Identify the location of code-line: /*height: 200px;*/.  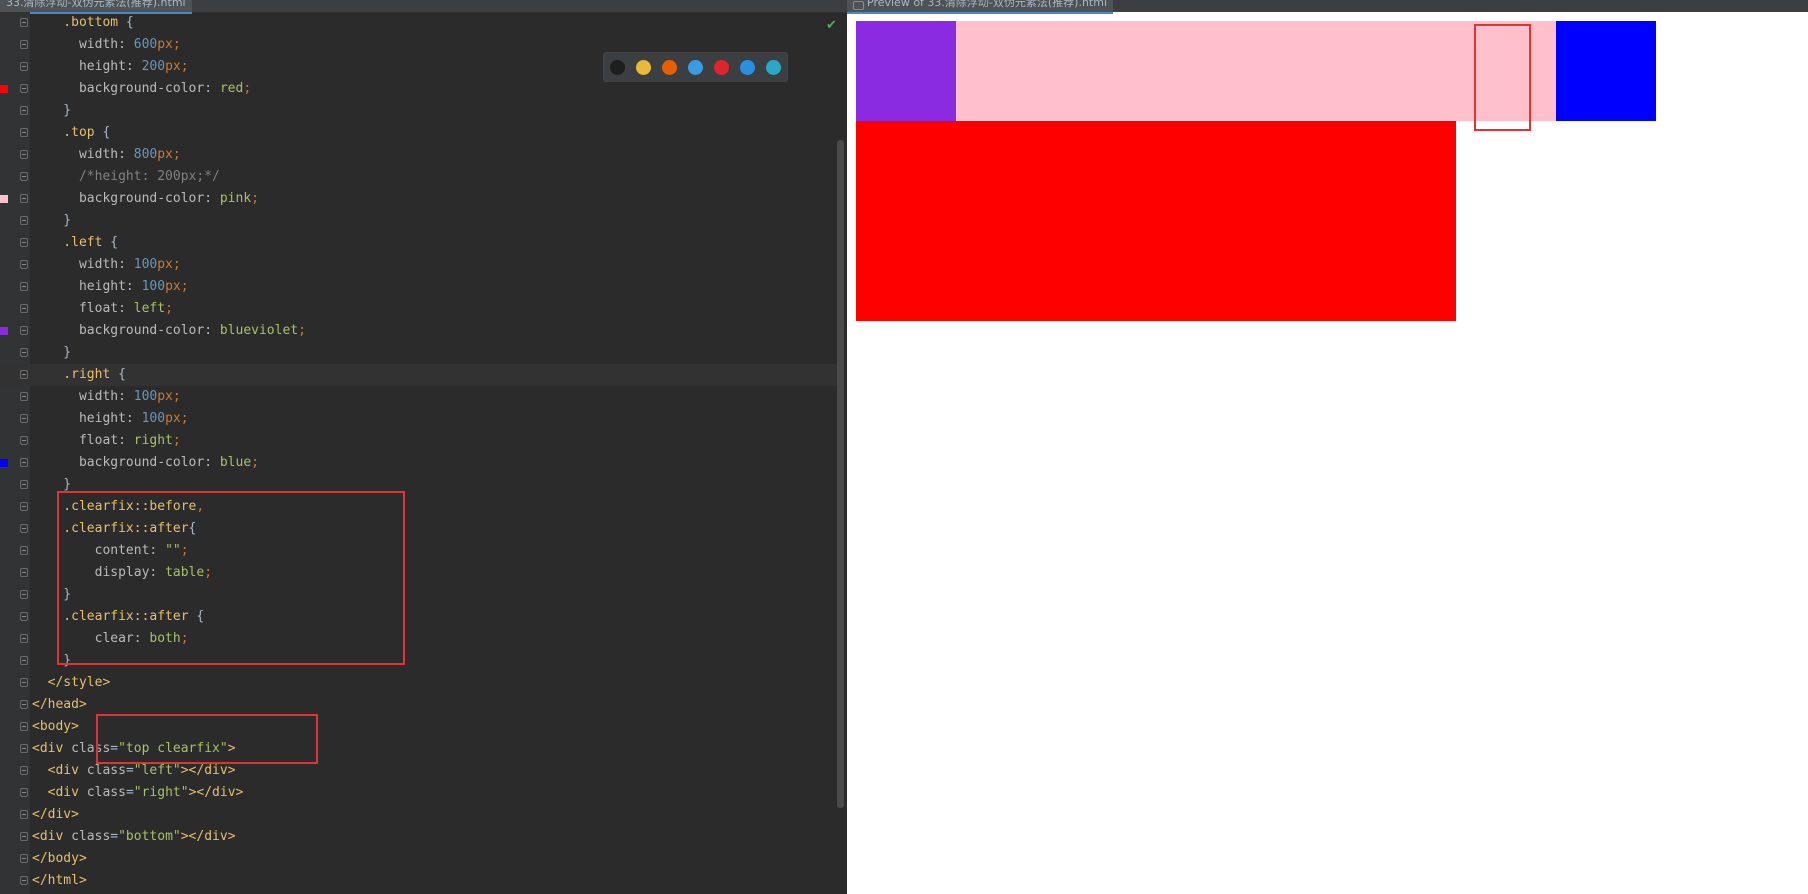
(420, 177).